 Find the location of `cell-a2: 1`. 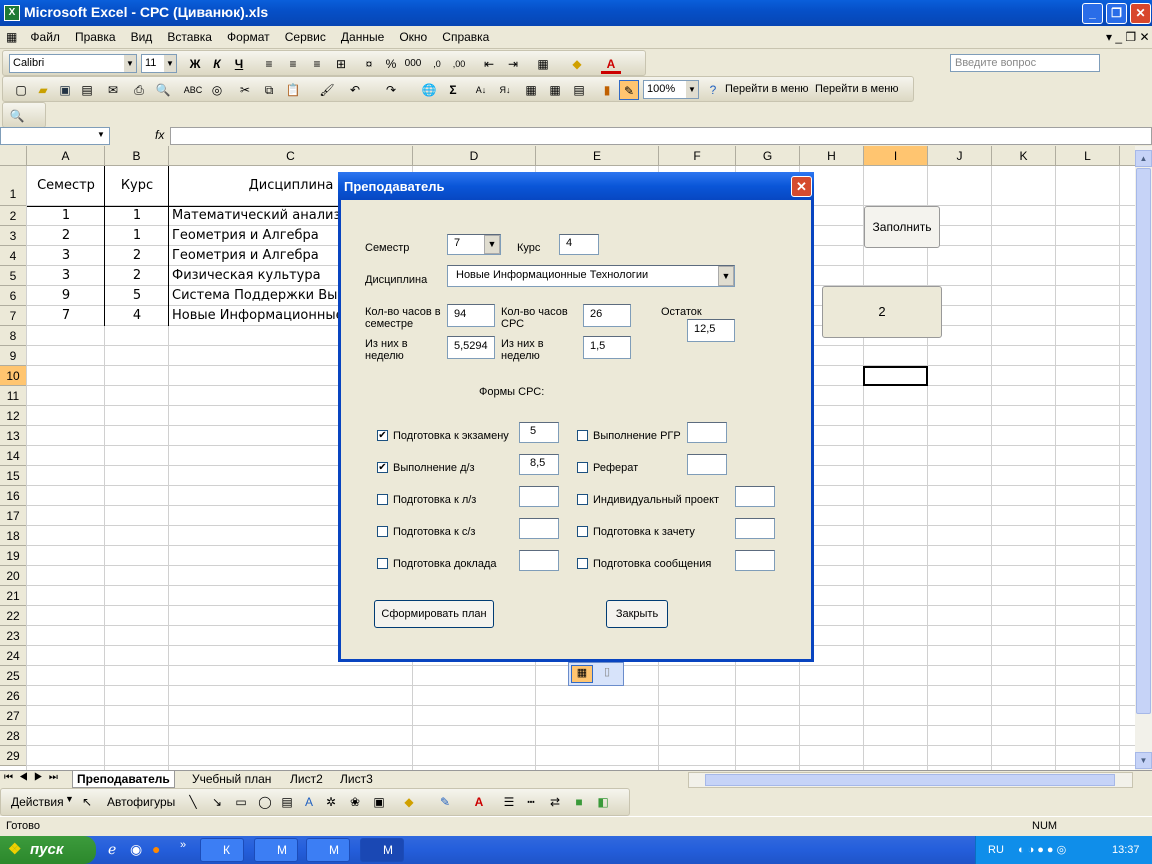

cell-a2: 1 is located at coordinates (66, 216).